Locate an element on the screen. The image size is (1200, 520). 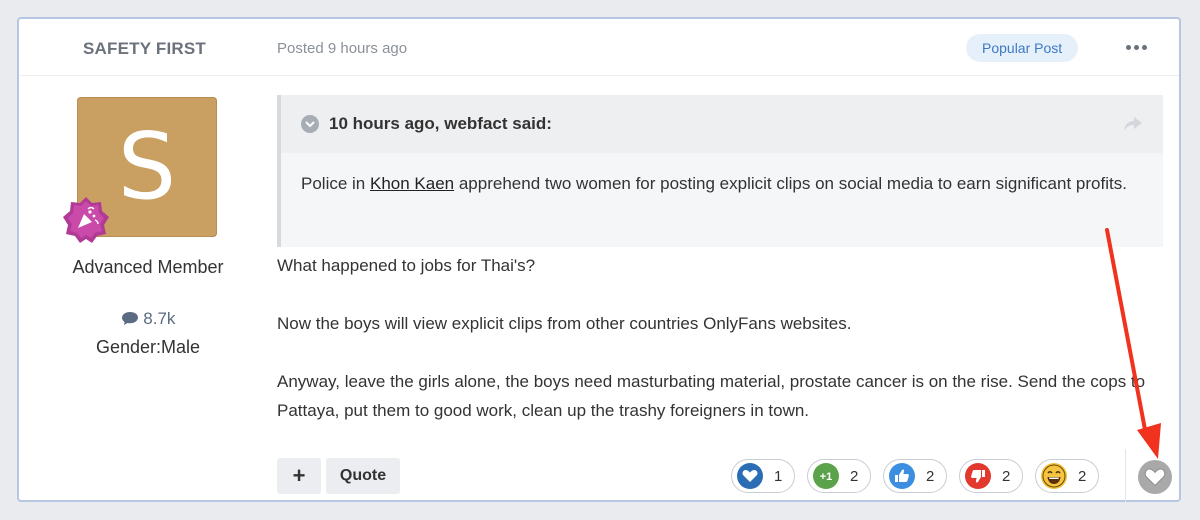
khon-kaen-link: Khon Kaen is located at coordinates (412, 183).